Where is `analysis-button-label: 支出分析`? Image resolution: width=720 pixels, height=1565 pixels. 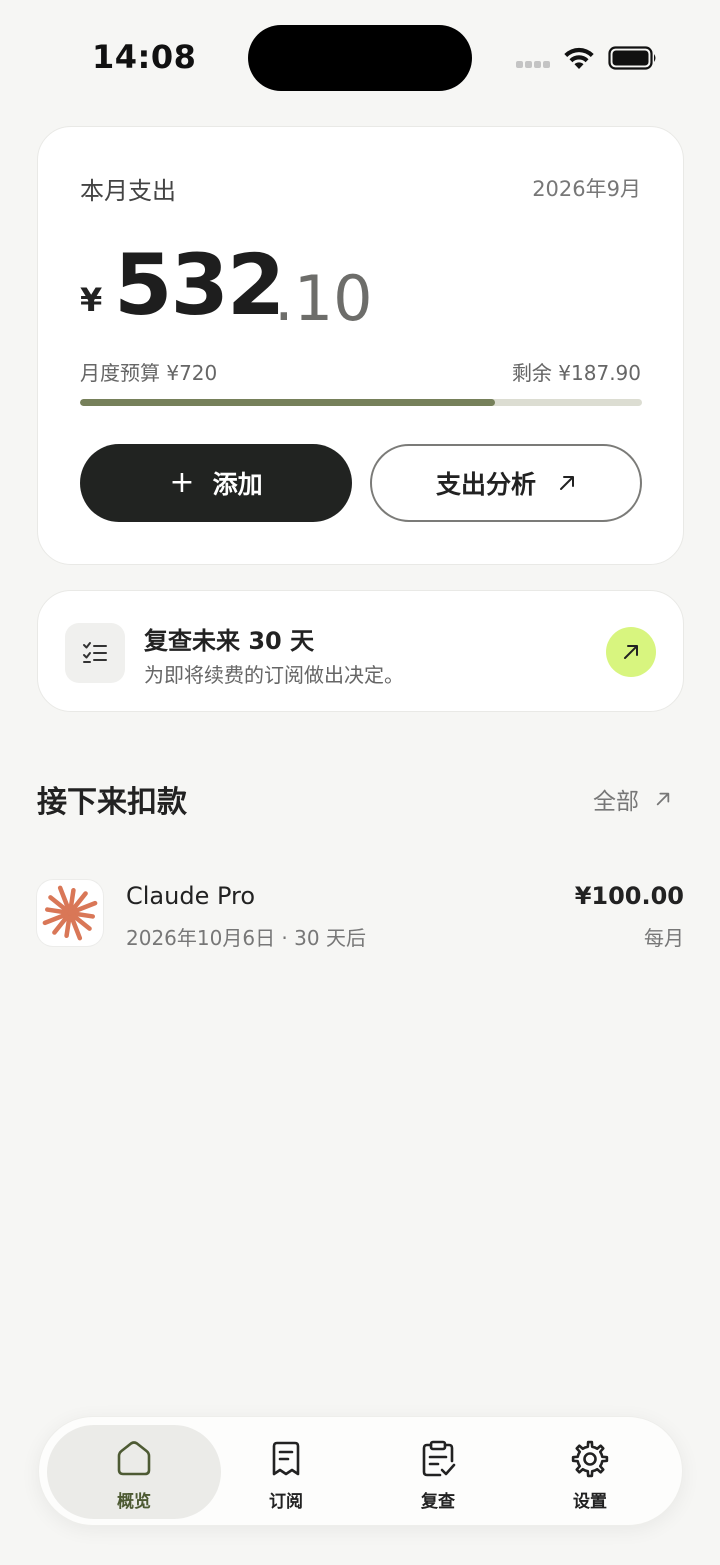
analysis-button-label: 支出分析 is located at coordinates (485, 484).